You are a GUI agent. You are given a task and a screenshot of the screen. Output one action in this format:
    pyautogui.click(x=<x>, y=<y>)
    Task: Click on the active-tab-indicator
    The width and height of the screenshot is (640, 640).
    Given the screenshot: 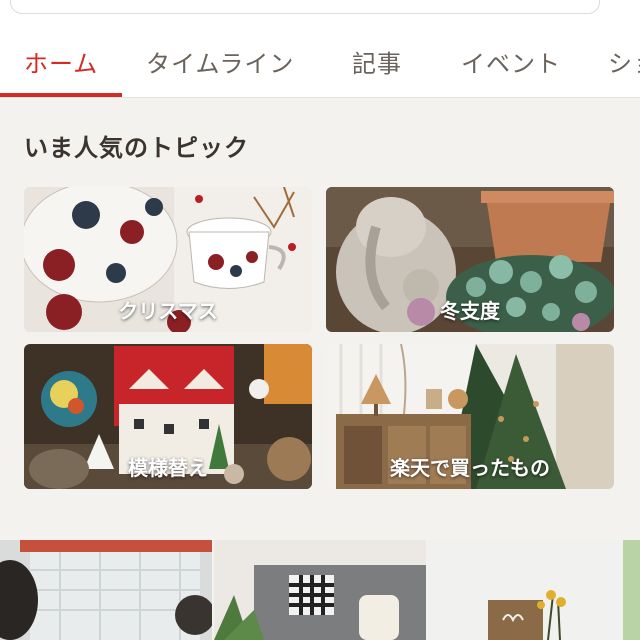 What is the action you would take?
    pyautogui.click(x=61, y=95)
    